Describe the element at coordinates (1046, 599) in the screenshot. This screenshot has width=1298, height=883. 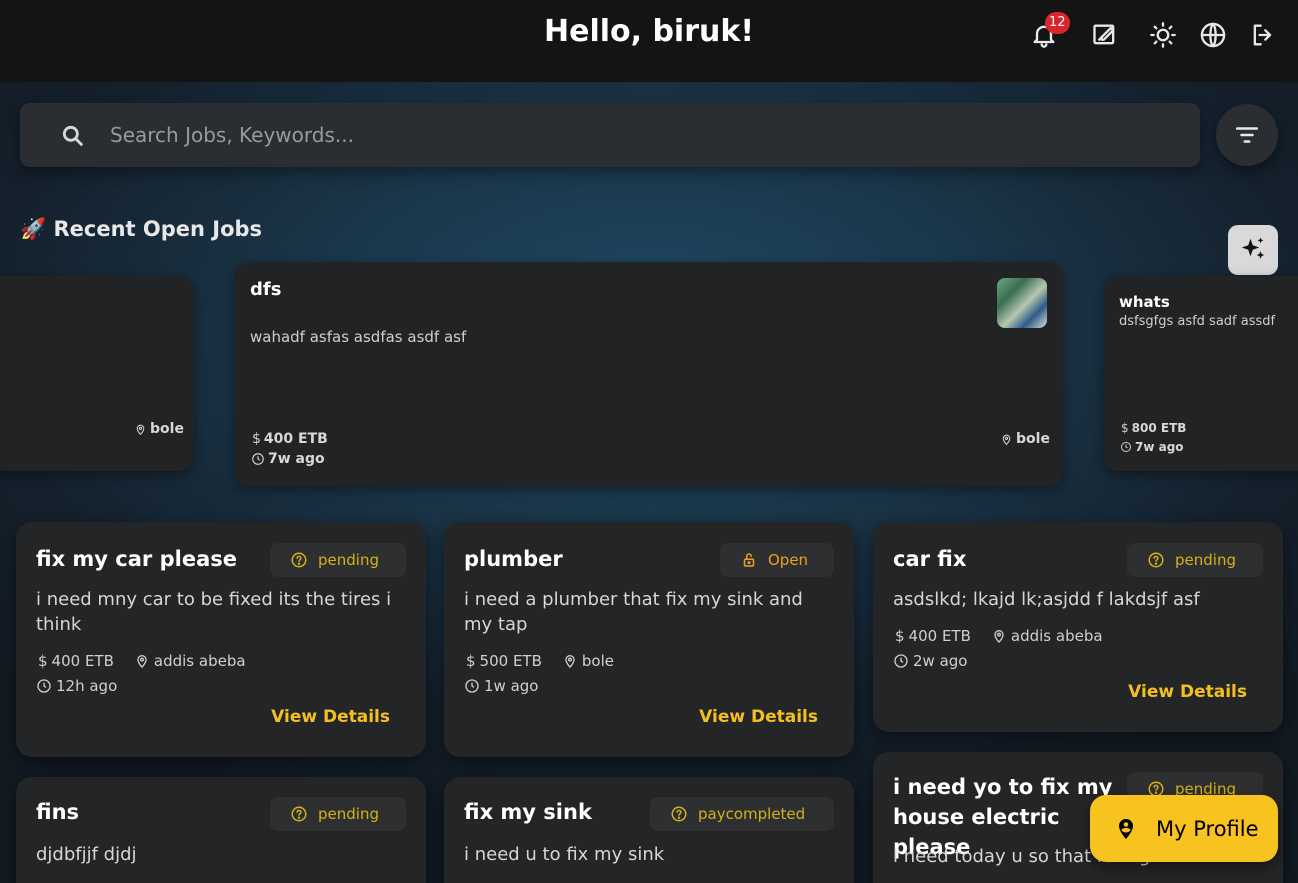
I see `job-description: asdslkd; lkajd lk;asjdd f lakdsjf asf` at that location.